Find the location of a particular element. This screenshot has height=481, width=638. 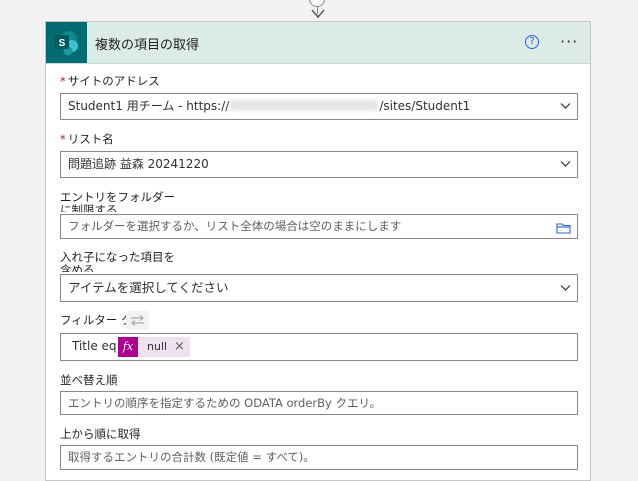

help-icon: ? is located at coordinates (532, 42).